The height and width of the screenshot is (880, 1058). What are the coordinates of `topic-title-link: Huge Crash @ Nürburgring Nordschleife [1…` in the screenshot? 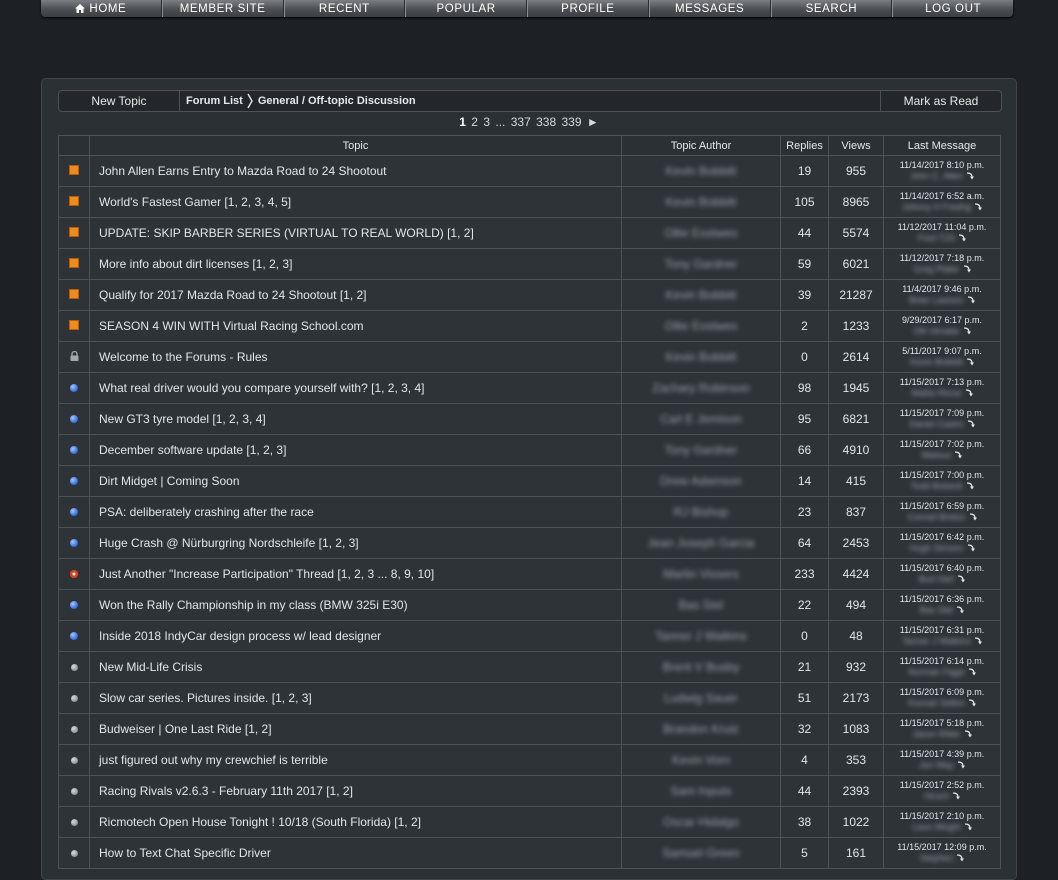 It's located at (229, 543).